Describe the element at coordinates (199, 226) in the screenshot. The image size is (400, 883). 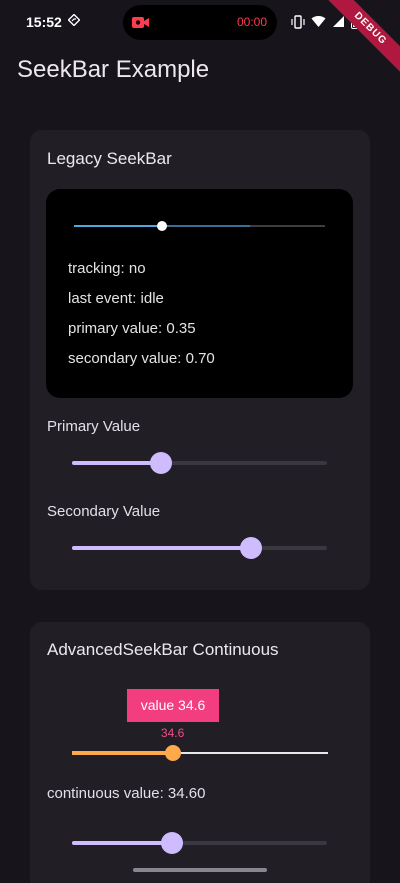
I see `legacy-seekbar` at that location.